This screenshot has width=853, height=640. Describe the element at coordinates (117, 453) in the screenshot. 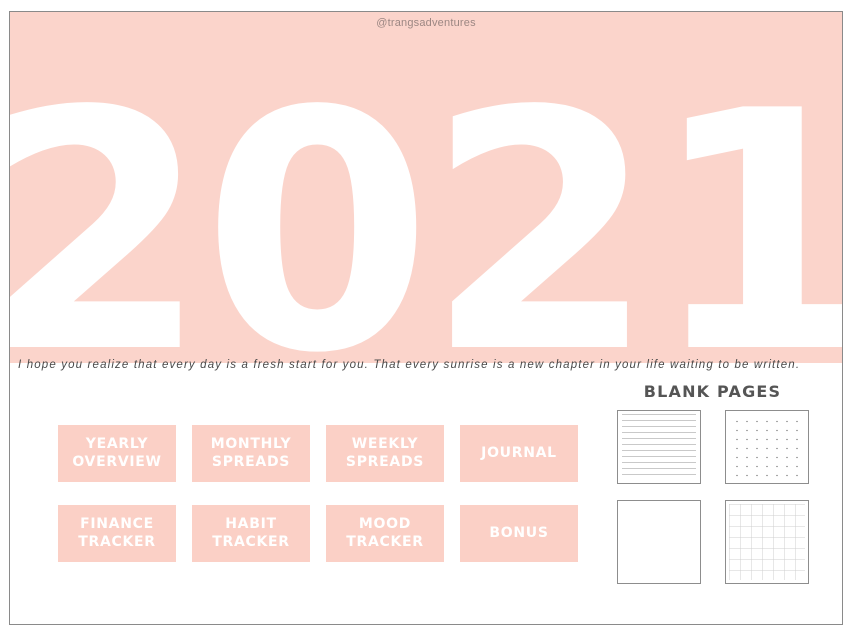

I see `nav-button-yearly-overview: YEARLY OVERVIEW` at that location.